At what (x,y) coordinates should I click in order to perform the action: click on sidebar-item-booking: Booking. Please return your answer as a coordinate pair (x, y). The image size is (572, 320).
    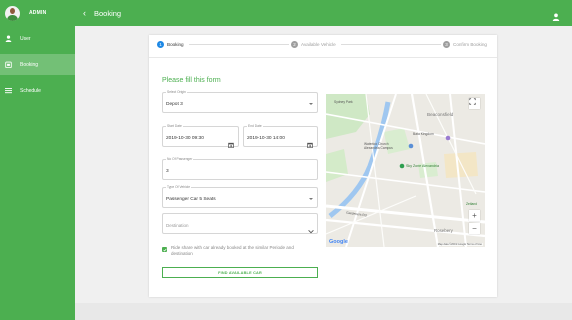
    Looking at the image, I should click on (37, 64).